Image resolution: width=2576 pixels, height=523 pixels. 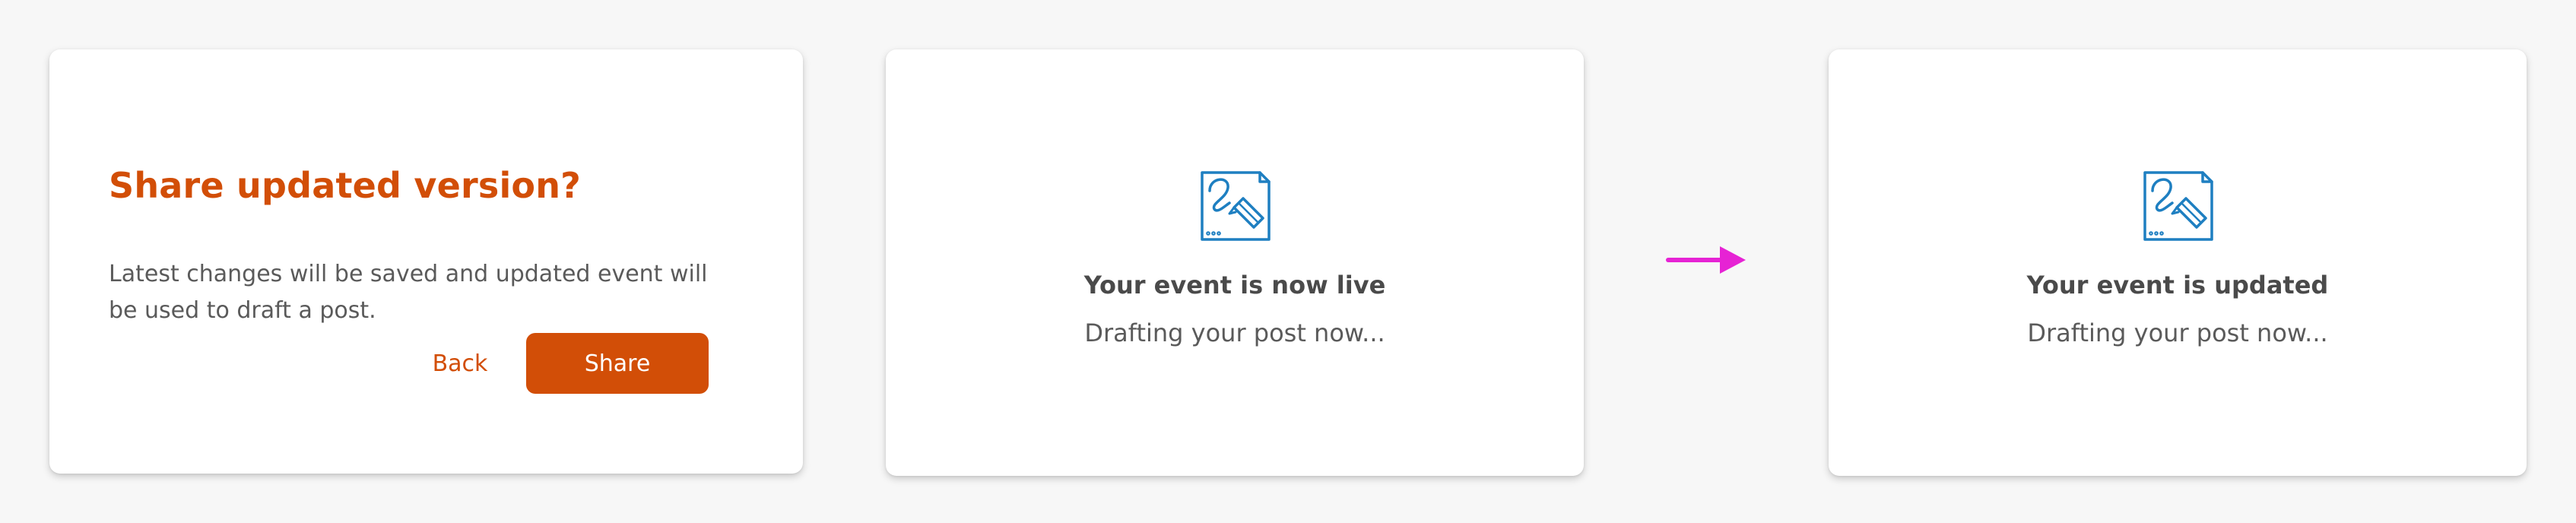 What do you see at coordinates (1707, 260) in the screenshot?
I see `right-arrow-icon` at bounding box center [1707, 260].